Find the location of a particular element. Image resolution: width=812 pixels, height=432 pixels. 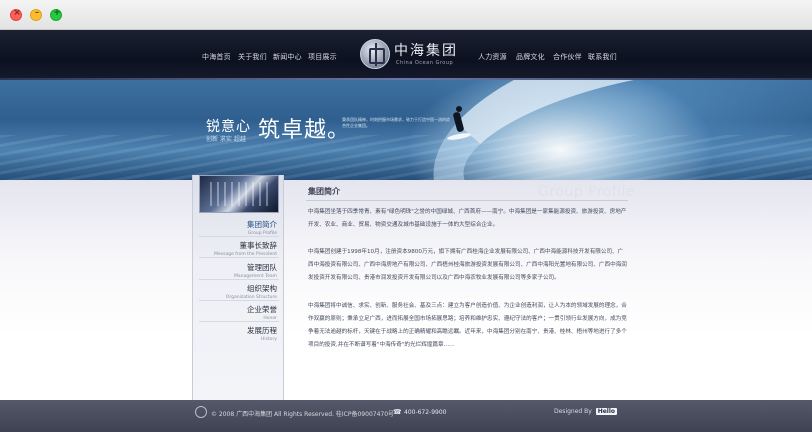

maximize-icon: + is located at coordinates (57, 13).